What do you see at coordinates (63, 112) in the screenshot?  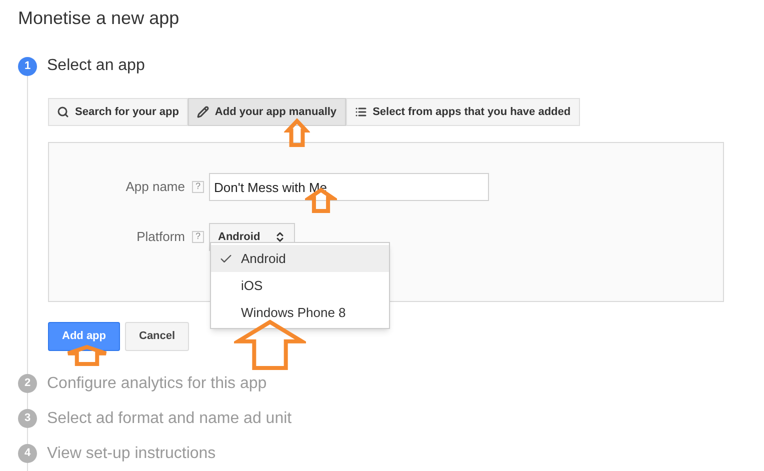 I see `search-icon` at bounding box center [63, 112].